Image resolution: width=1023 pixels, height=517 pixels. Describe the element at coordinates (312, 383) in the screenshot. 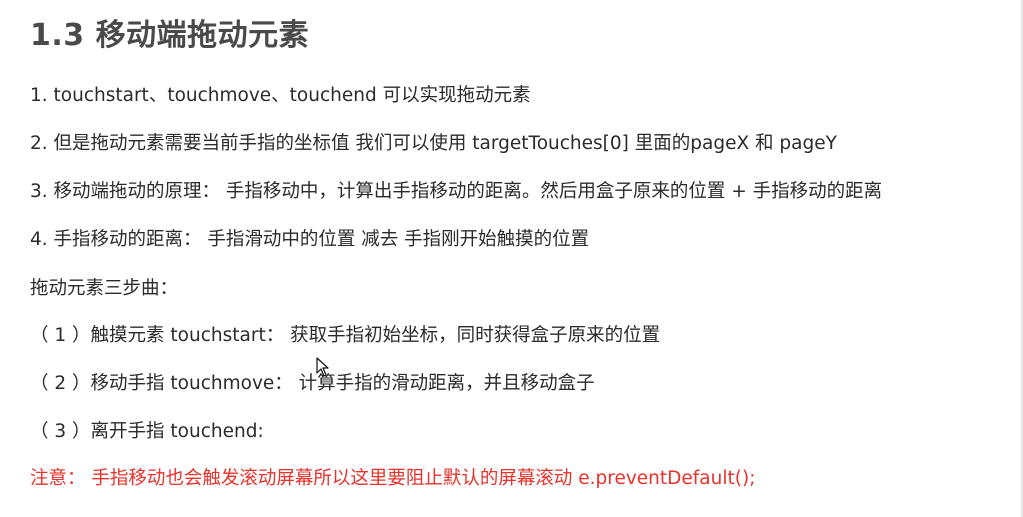

I see `step-2: （ 2 ）移动手指 touchmove： 计算手指的滑动距离，并且移动盒子` at that location.